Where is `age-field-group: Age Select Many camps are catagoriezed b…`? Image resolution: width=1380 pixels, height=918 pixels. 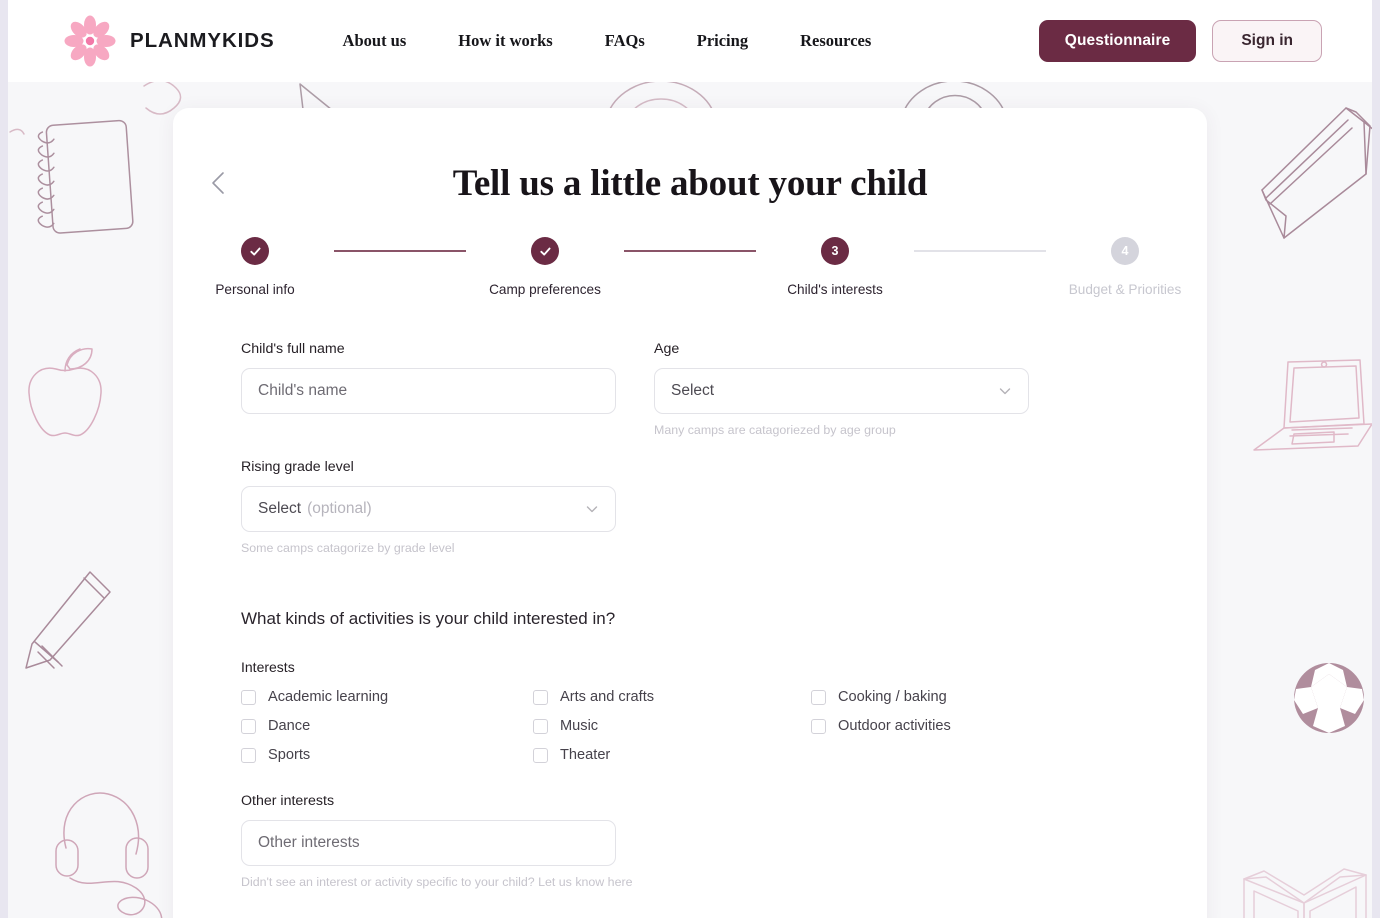
age-field-group: Age Select Many camps are catagoriezed b… is located at coordinates (841, 389).